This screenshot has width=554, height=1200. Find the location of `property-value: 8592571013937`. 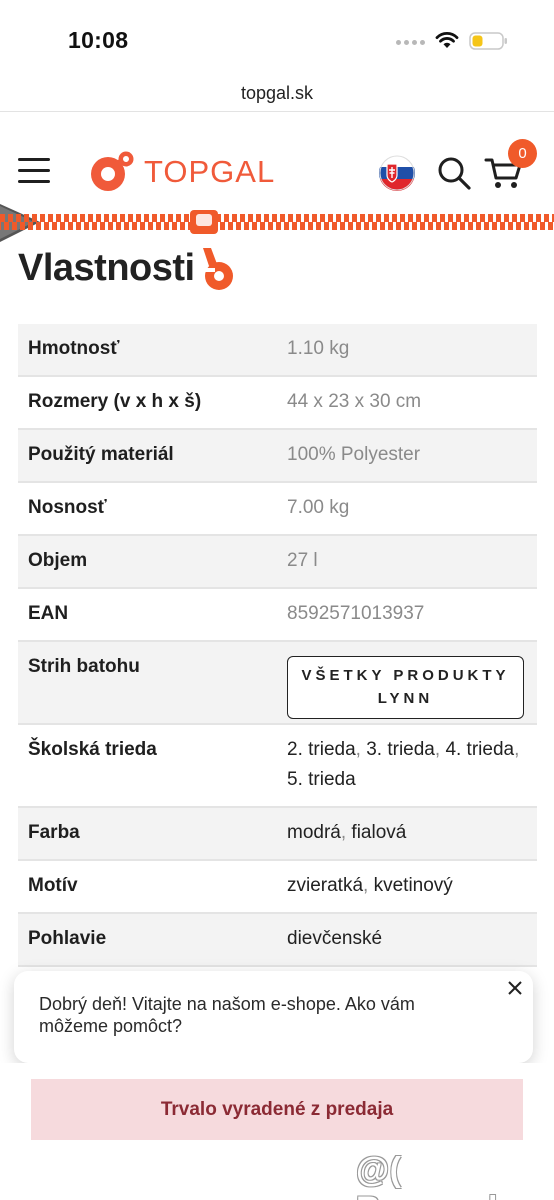

property-value: 8592571013937 is located at coordinates (356, 613).